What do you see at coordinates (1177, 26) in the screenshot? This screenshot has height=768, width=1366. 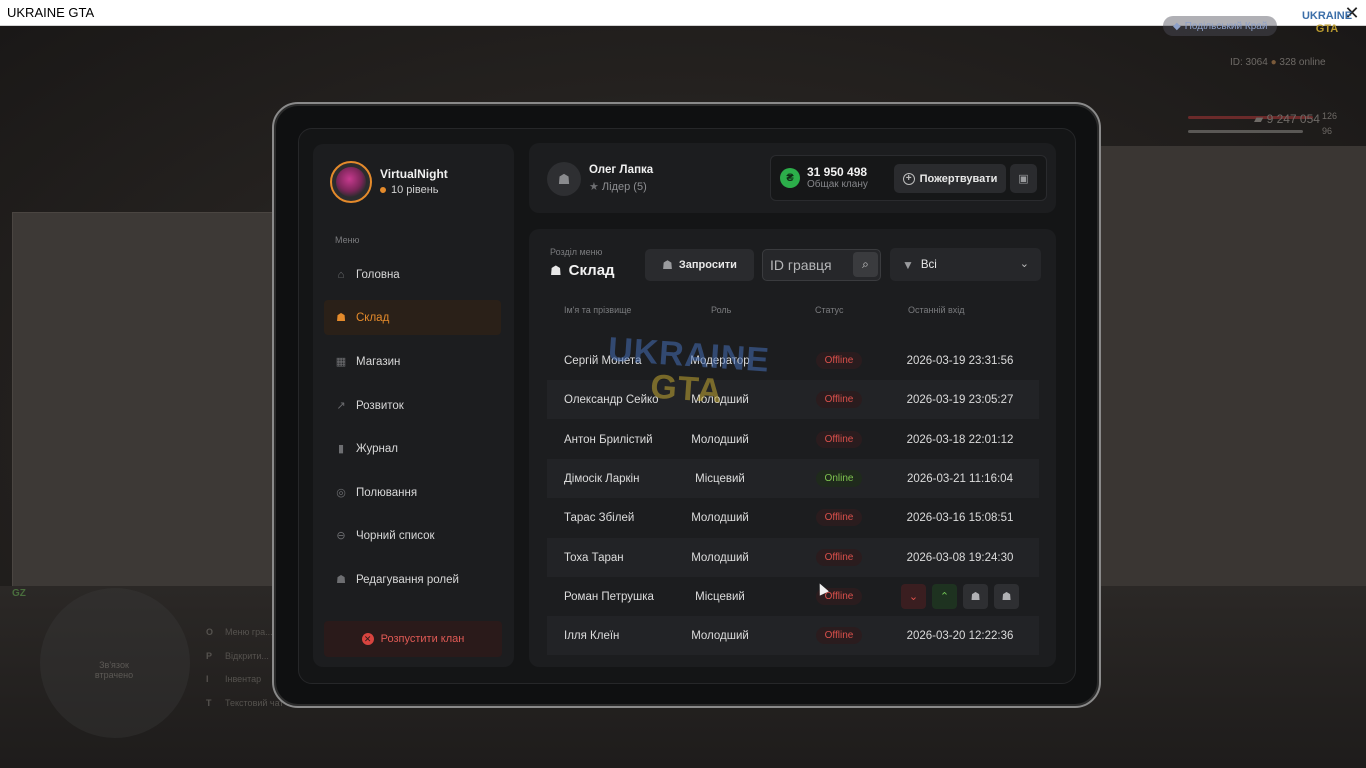 I see `location-icon: ◆` at bounding box center [1177, 26].